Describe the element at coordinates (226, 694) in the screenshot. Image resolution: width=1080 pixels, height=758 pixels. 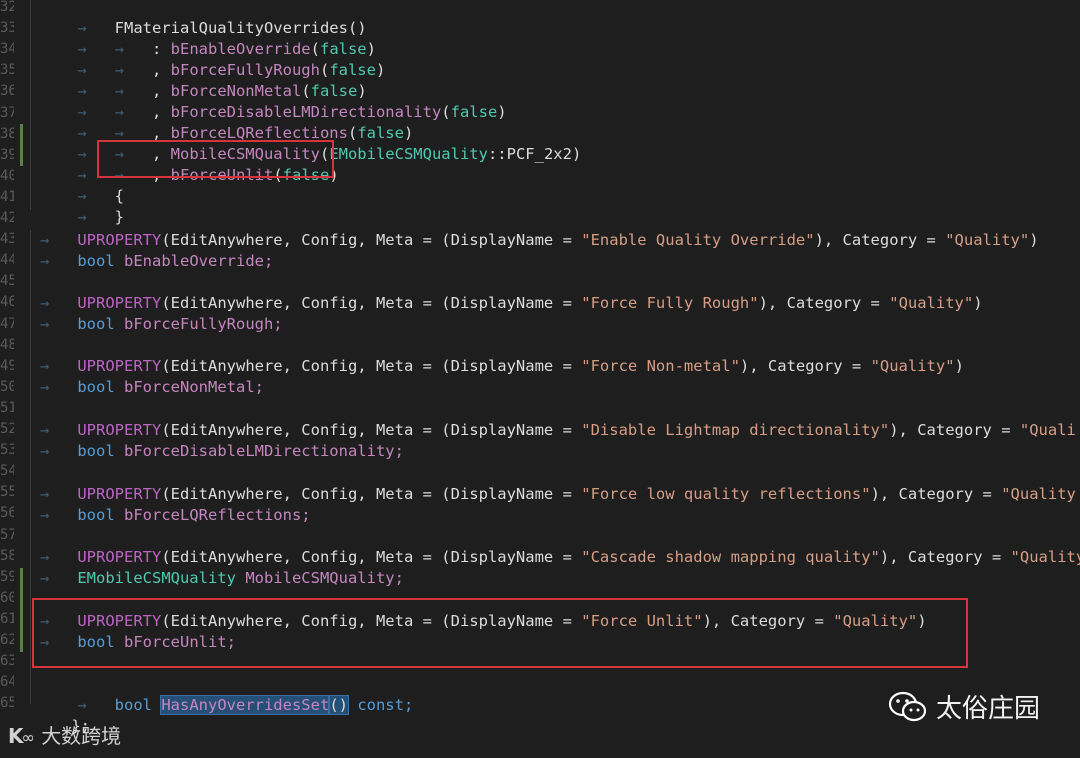
I see `code-line: → bool HasAnyOverridesSet() const;` at that location.